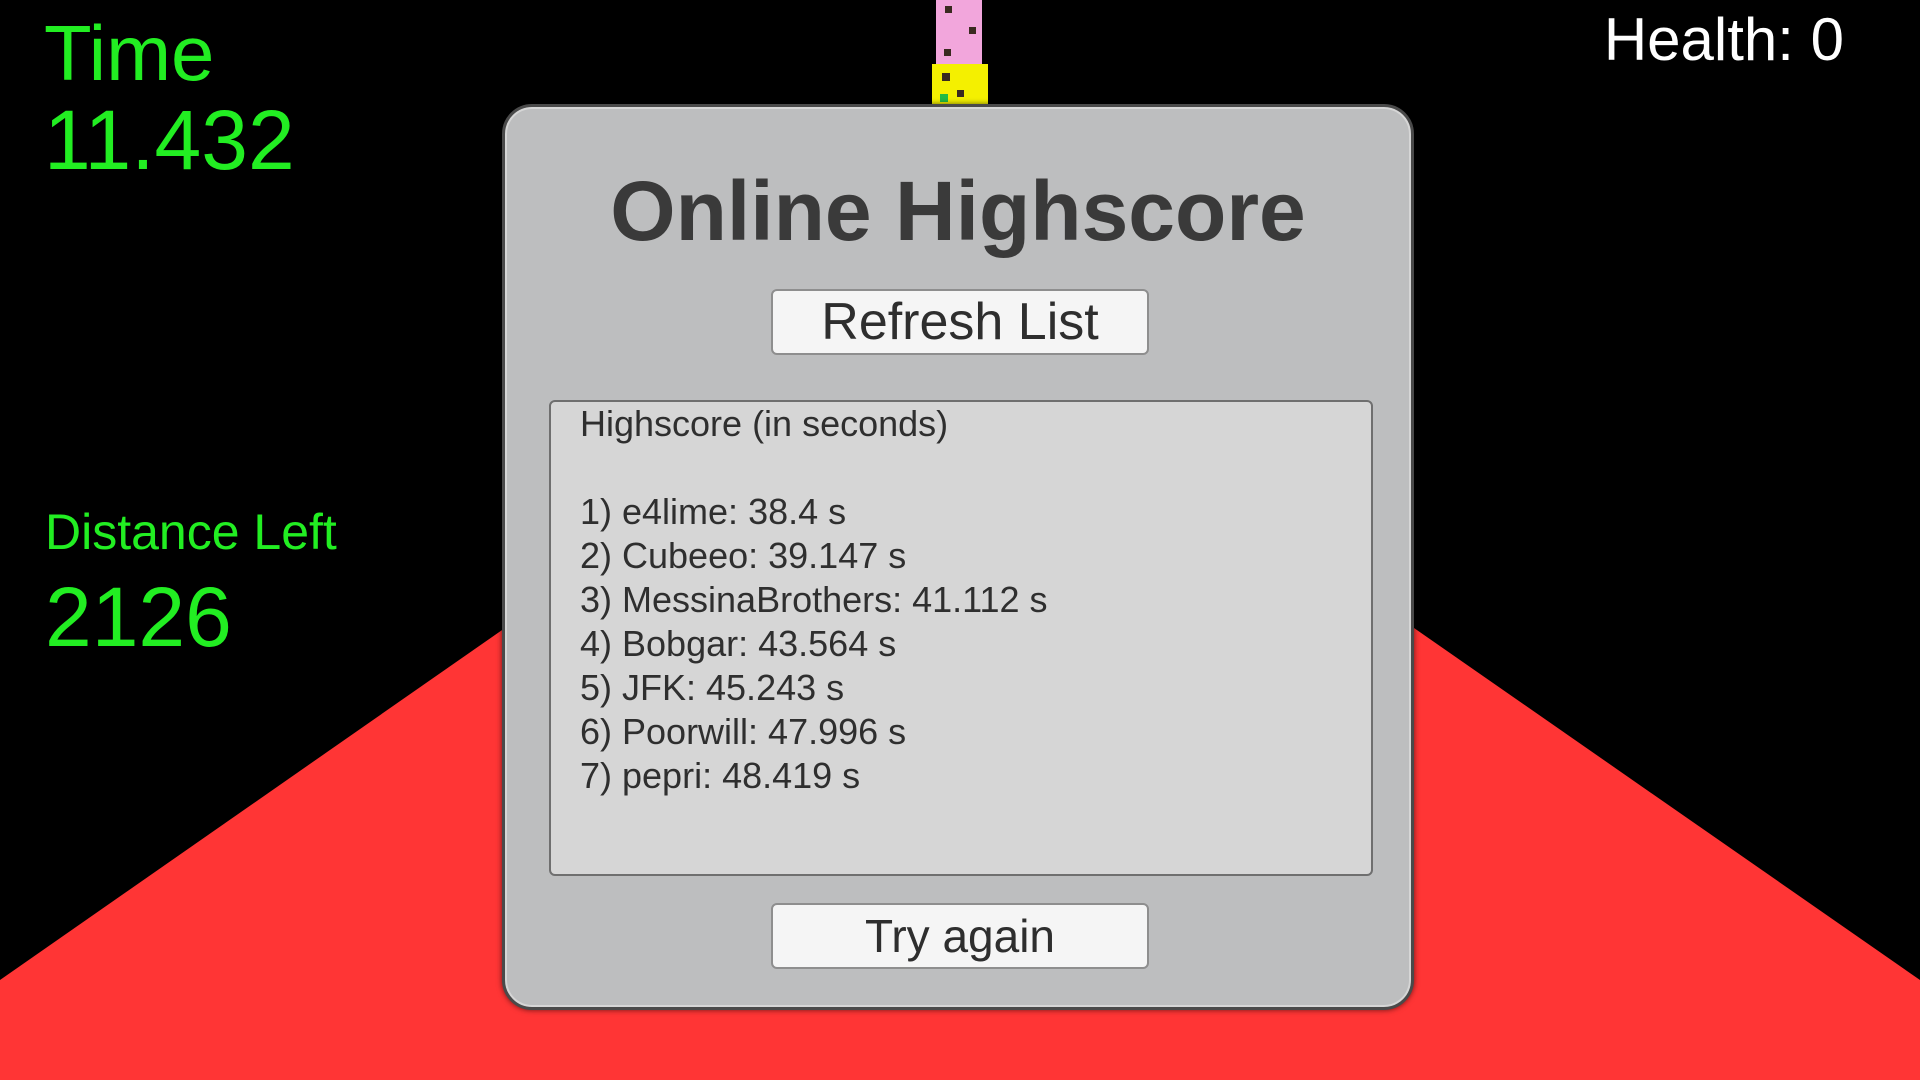  Describe the element at coordinates (814, 599) in the screenshot. I see `highscore-entry: 3) MessinaBrothers: 41.112 s` at that location.